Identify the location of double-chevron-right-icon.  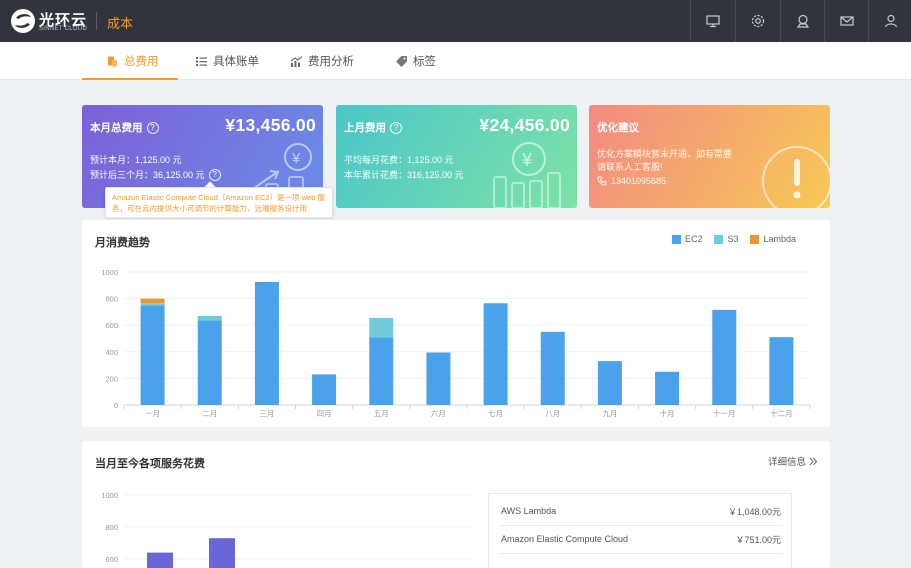
(813, 461).